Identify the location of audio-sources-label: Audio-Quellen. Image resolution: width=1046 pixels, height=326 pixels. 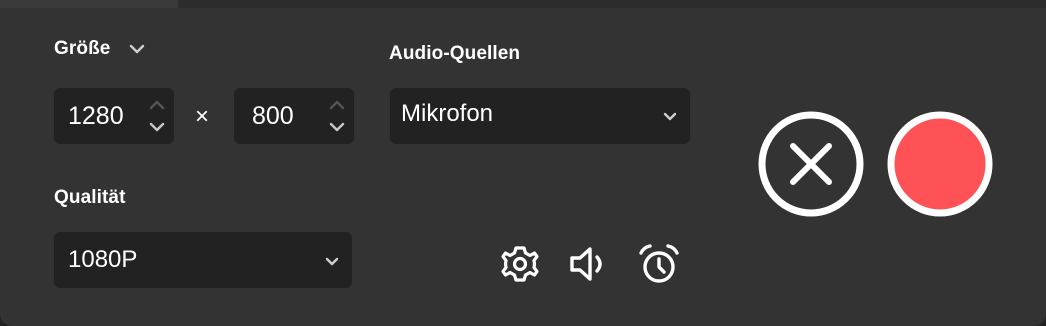
(455, 53).